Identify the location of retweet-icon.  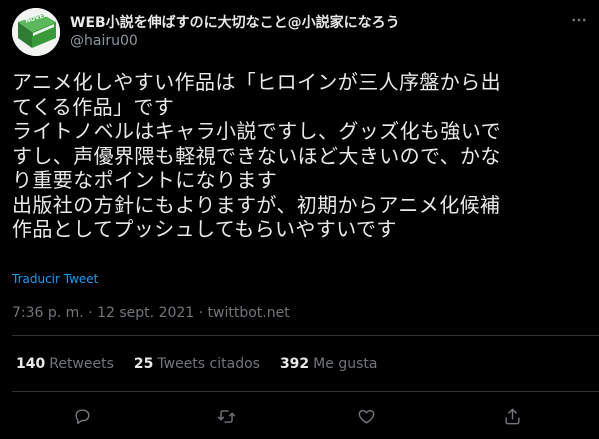
(226, 416).